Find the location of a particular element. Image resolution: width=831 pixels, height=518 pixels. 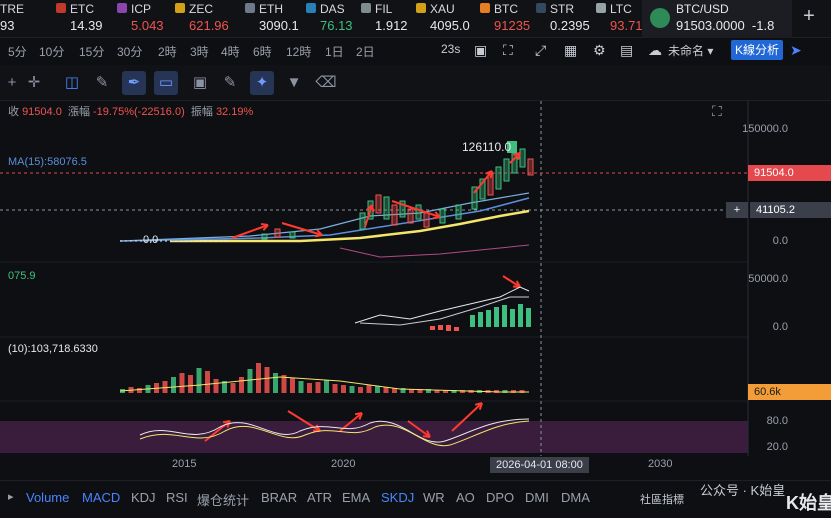

kline-analysis-button: K線分析 is located at coordinates (757, 50).